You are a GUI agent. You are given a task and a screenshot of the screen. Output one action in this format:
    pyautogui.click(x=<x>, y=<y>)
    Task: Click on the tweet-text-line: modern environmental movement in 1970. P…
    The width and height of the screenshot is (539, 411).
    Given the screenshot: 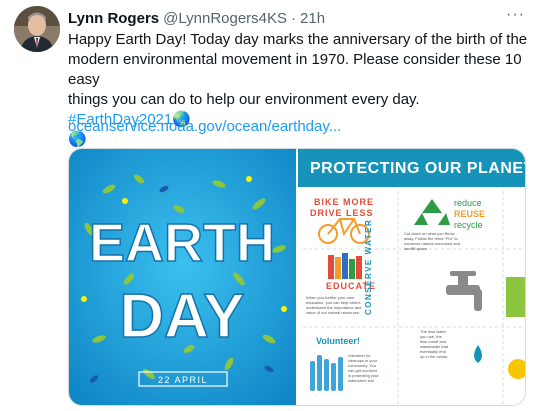 What is the action you would take?
    pyautogui.click(x=295, y=69)
    